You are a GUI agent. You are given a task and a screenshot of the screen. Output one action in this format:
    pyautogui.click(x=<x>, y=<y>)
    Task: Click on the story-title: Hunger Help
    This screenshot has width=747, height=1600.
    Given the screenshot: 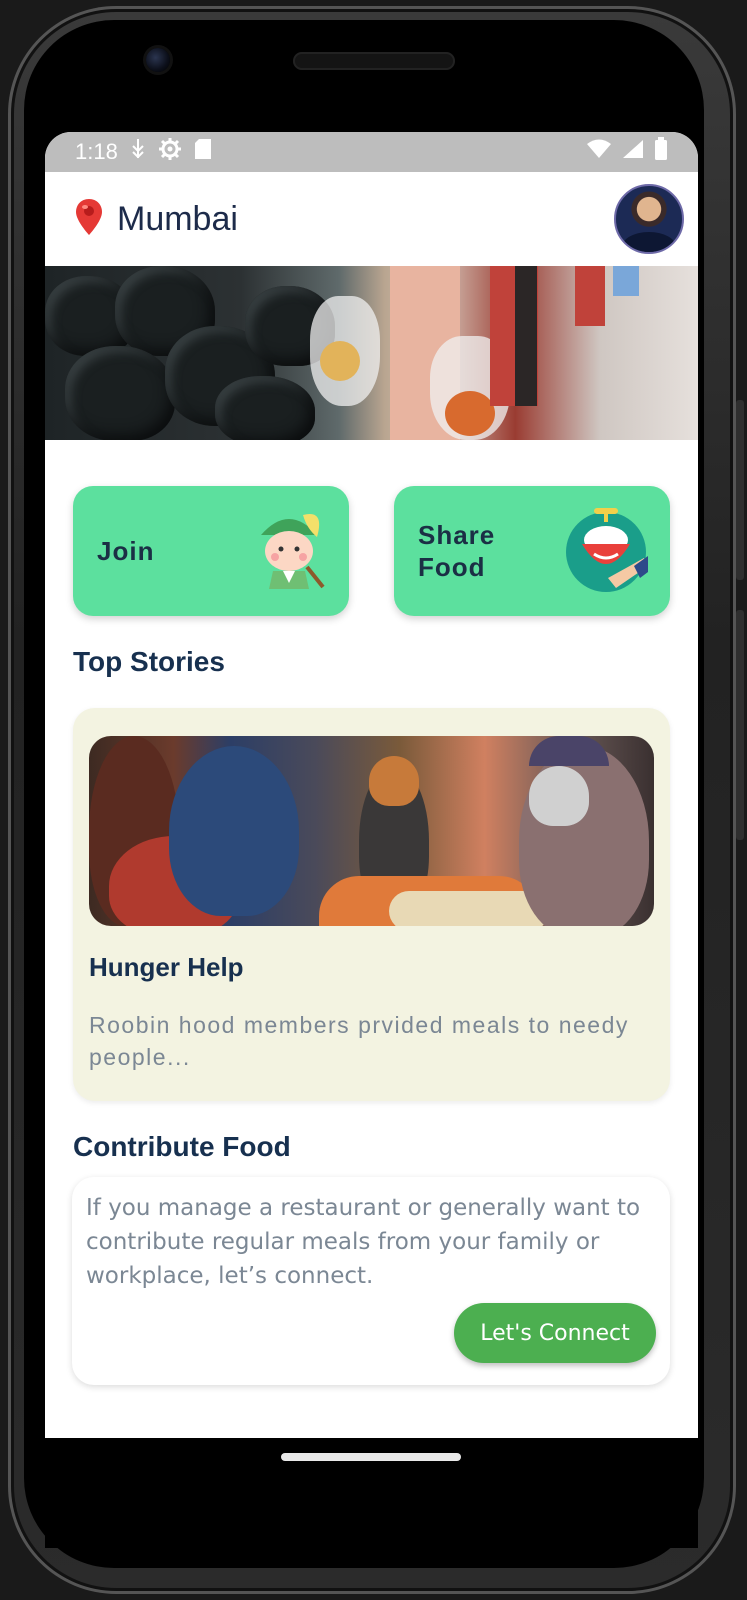 What is the action you would take?
    pyautogui.click(x=166, y=967)
    